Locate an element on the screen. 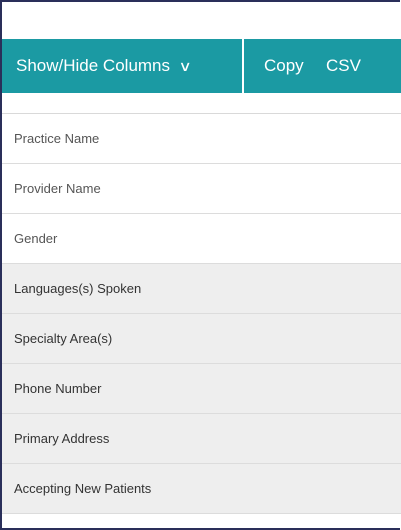 Image resolution: width=401 pixels, height=530 pixels. column-toggle-label: Provider Name is located at coordinates (57, 188).